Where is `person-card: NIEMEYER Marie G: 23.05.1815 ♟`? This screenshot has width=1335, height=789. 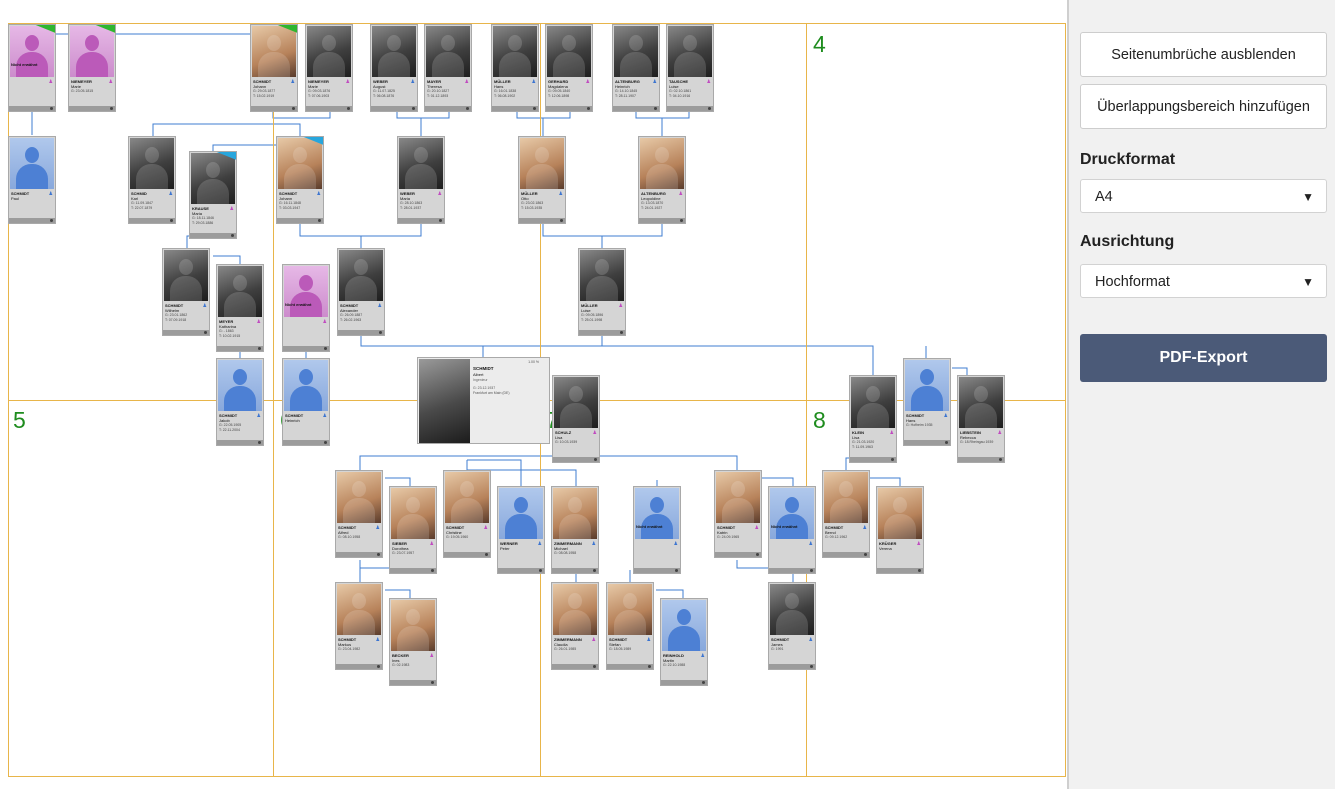 person-card: NIEMEYER Marie G: 23.05.1815 ♟ is located at coordinates (92, 68).